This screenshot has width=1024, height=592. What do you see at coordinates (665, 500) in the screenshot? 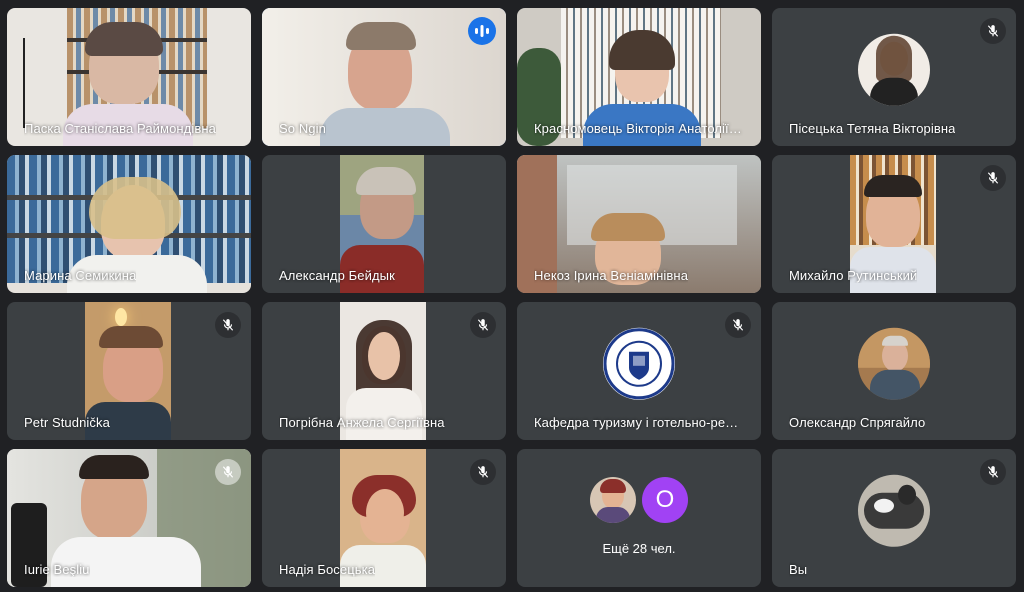
I see `letter-avatar: O` at bounding box center [665, 500].